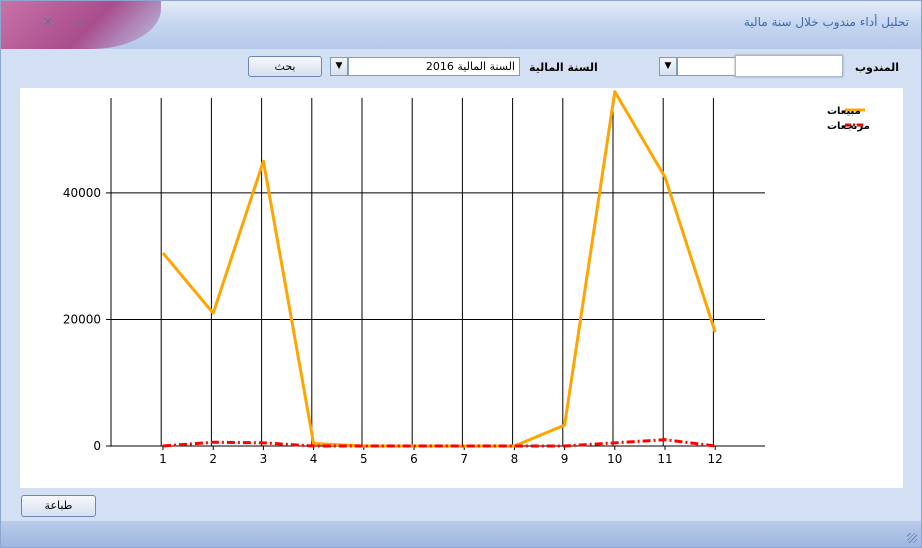  Describe the element at coordinates (213, 459) in the screenshot. I see `x-tick-label: 2` at that location.